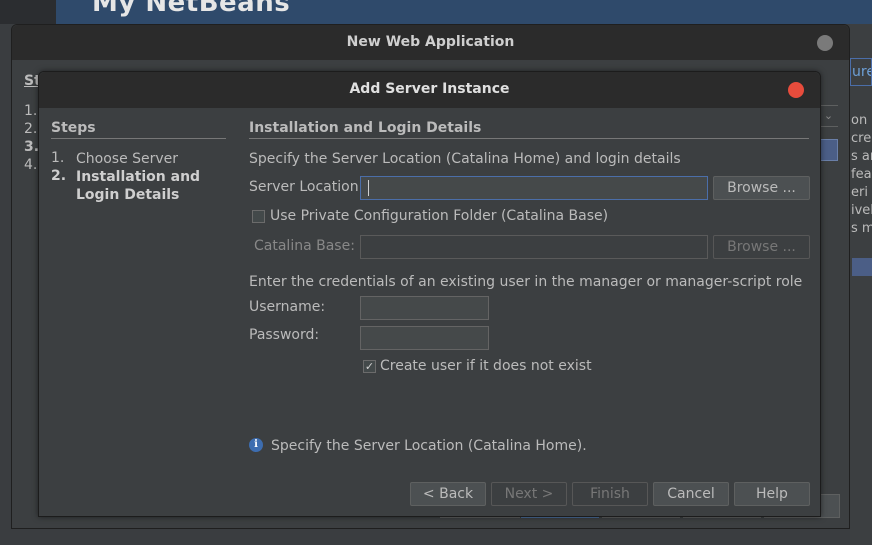  I want to click on outer-combo-arrow-icon: ⌄, so click(828, 116).